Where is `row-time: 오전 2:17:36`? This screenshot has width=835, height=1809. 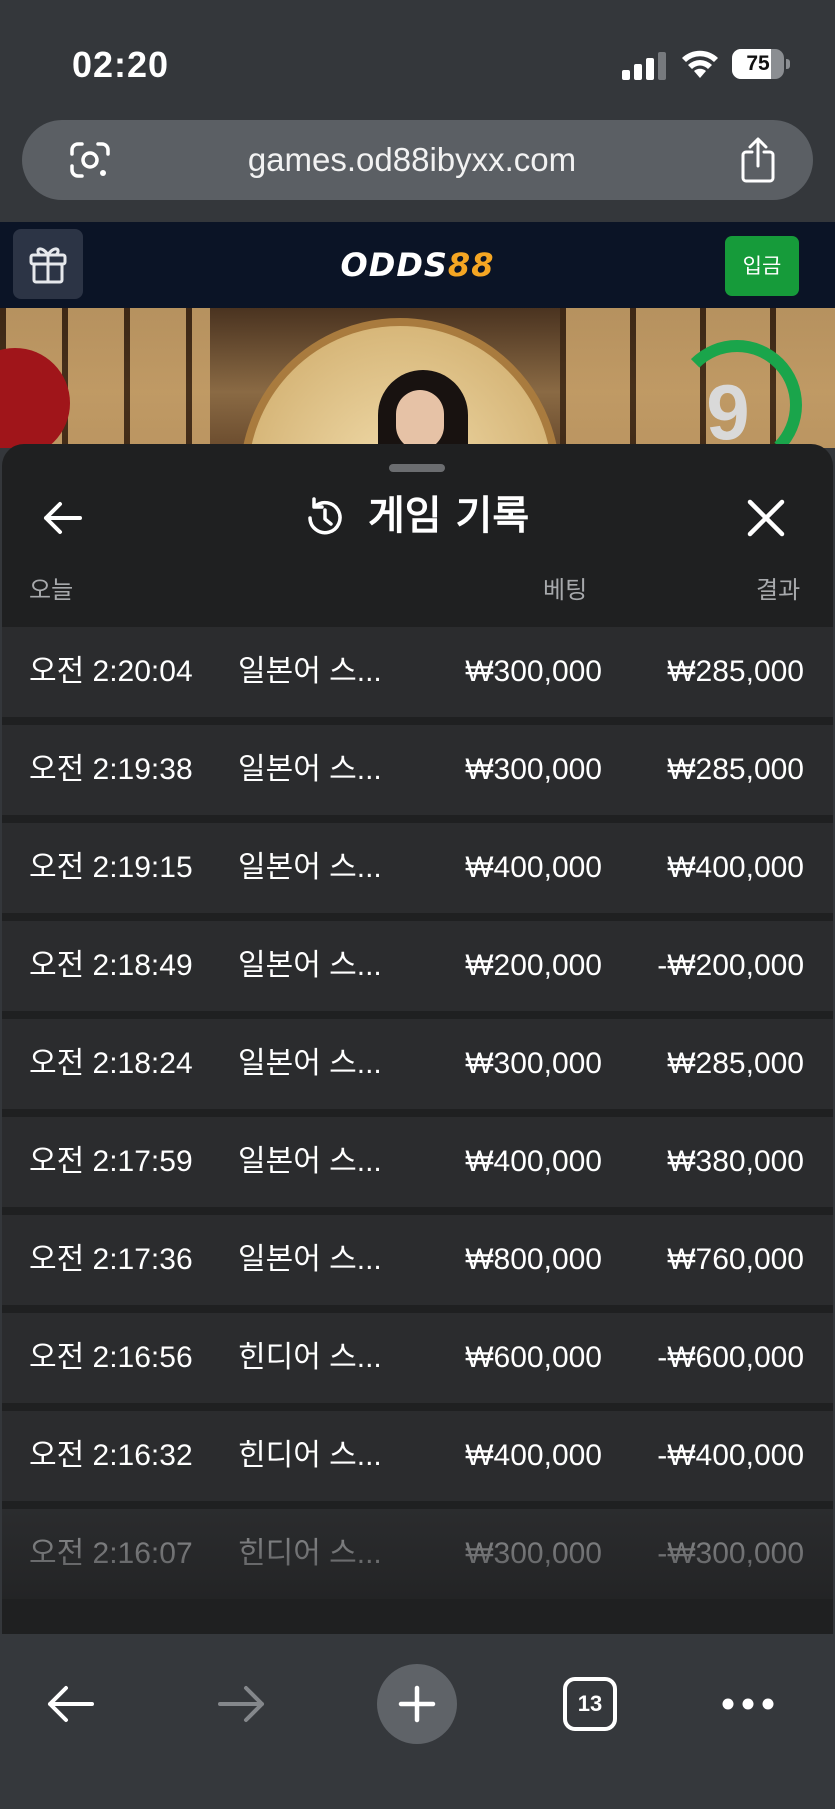
row-time: 오전 2:17:36 is located at coordinates (111, 1259).